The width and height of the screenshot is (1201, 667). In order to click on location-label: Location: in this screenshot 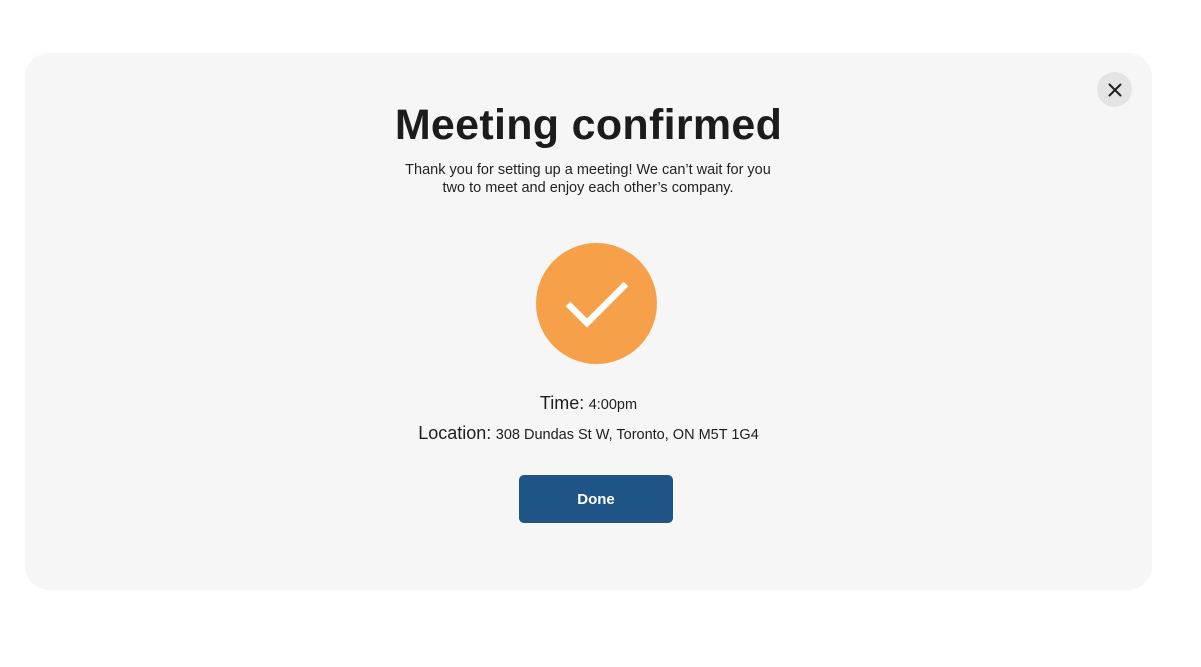, I will do `click(455, 433)`.